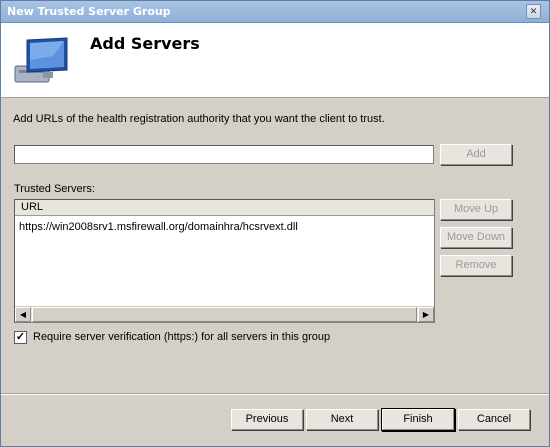 Image resolution: width=550 pixels, height=447 pixels. Describe the element at coordinates (54, 189) in the screenshot. I see `trusted-servers-label: Trusted Servers:` at that location.